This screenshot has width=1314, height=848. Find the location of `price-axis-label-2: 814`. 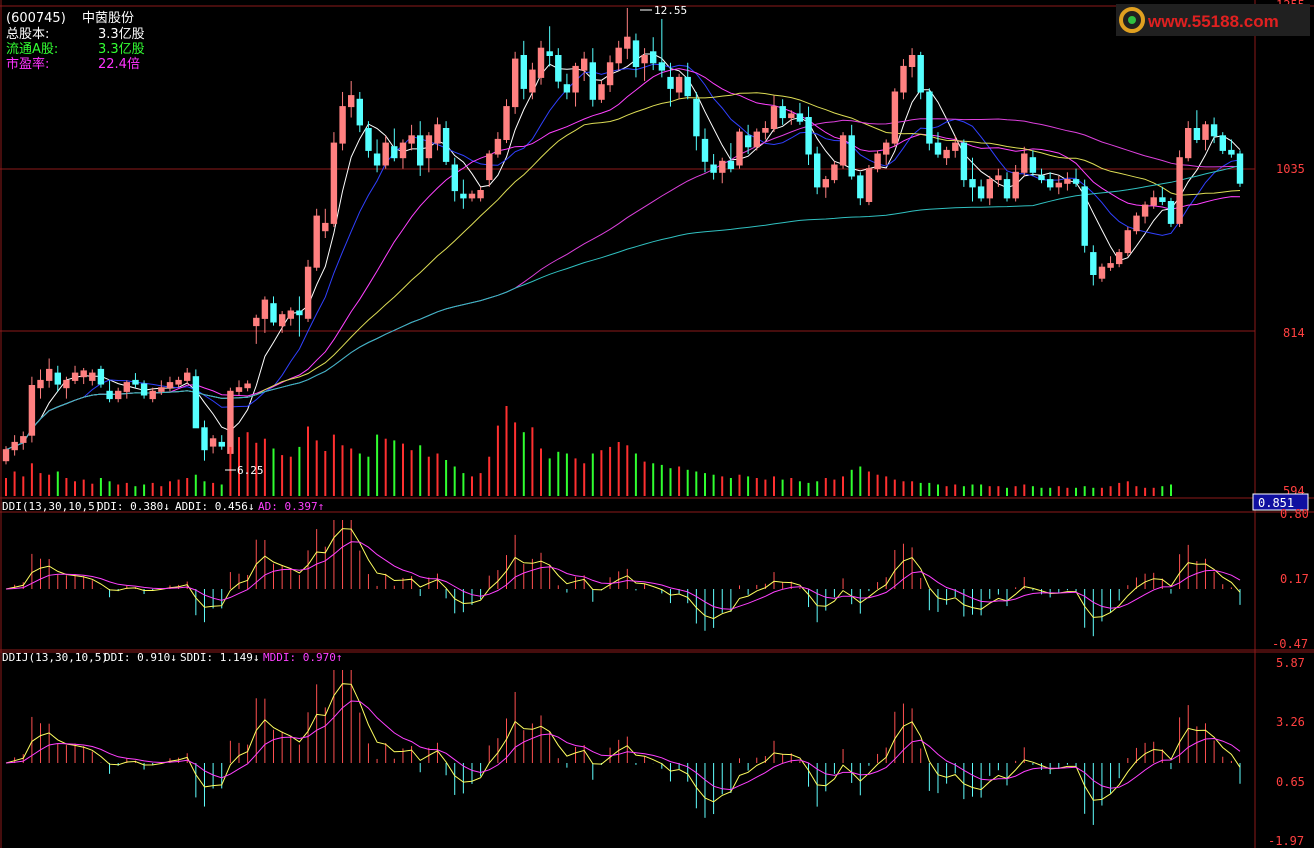

price-axis-label-2: 814 is located at coordinates (1294, 333).